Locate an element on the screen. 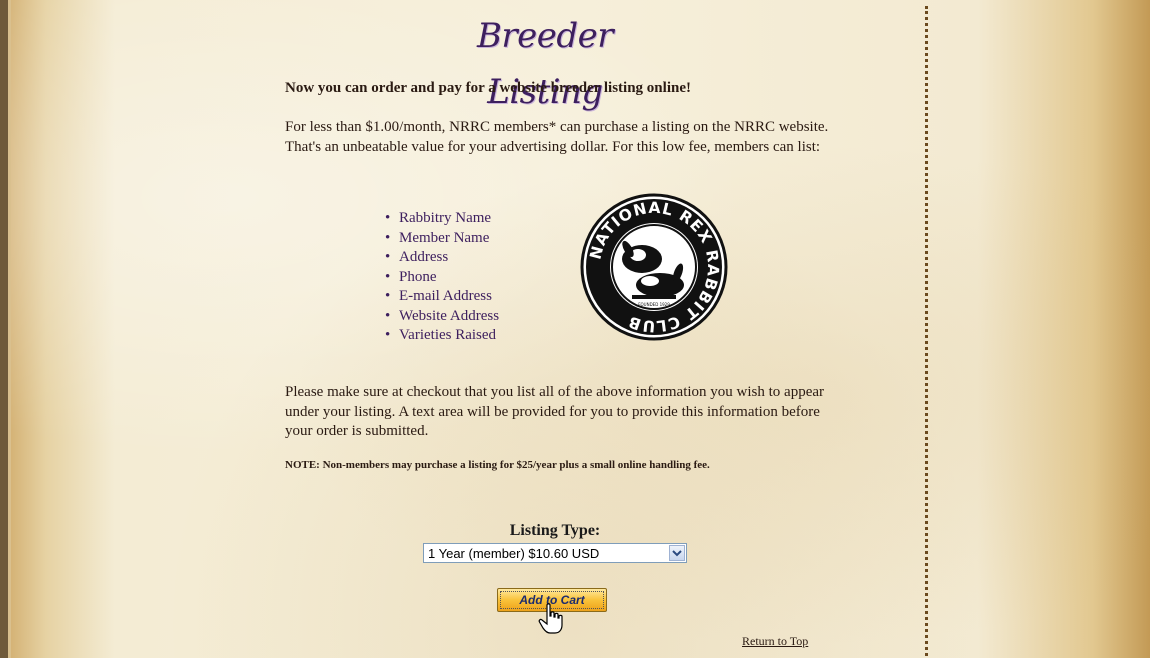 This screenshot has width=1150, height=658. list-item: Member Name is located at coordinates (442, 239).